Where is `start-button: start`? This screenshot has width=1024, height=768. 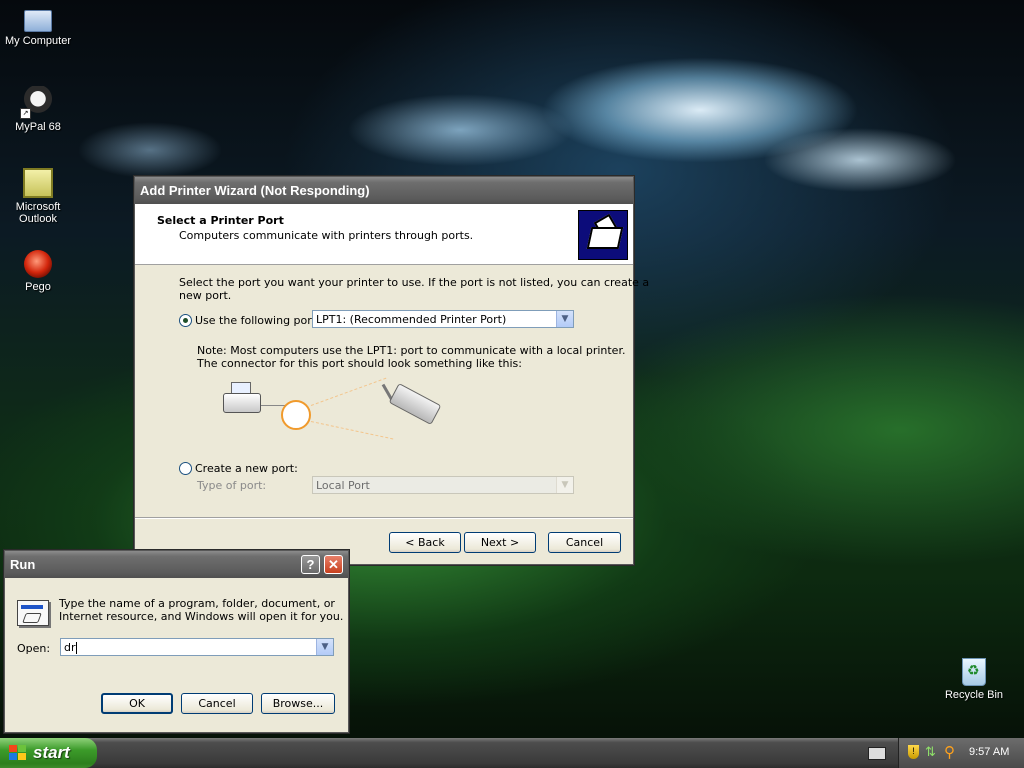
start-button: start is located at coordinates (48, 753).